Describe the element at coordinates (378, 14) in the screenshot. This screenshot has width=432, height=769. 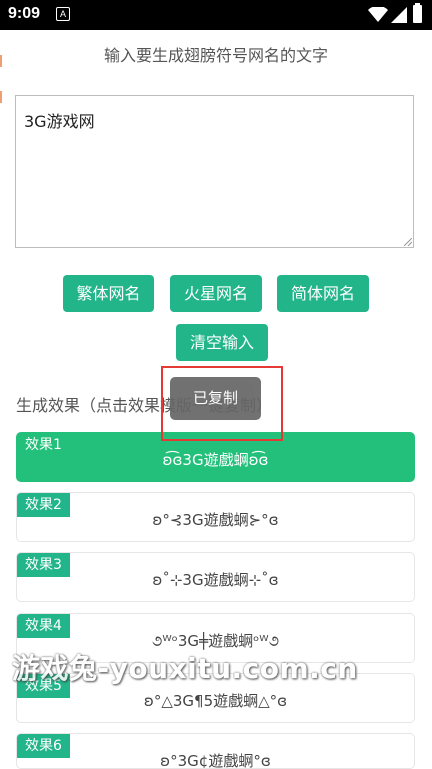
I see `wifi-icon` at that location.